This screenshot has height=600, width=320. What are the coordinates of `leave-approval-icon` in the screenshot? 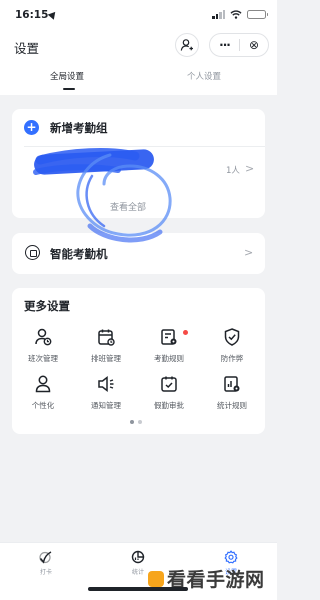 It's located at (169, 384).